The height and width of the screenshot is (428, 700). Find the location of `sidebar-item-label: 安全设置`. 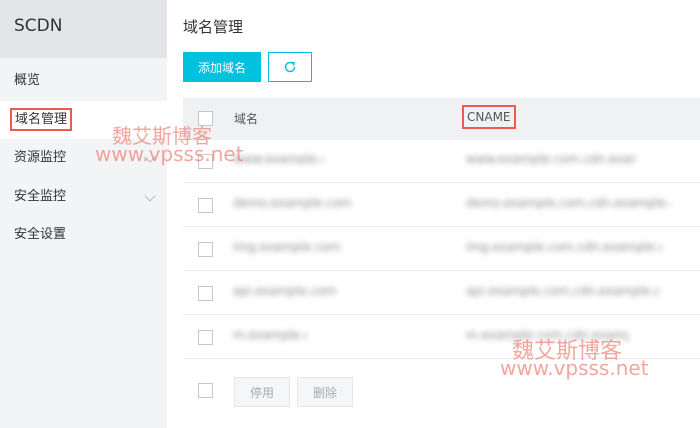

sidebar-item-label: 安全设置 is located at coordinates (40, 234).